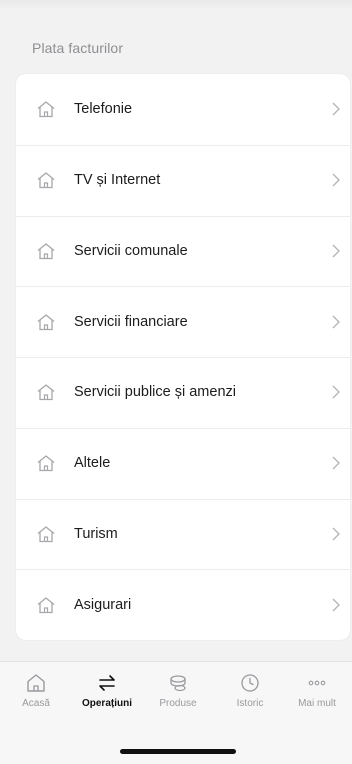 The image size is (352, 764). Describe the element at coordinates (317, 697) in the screenshot. I see `tab-mai-mult: Mai mult` at that location.